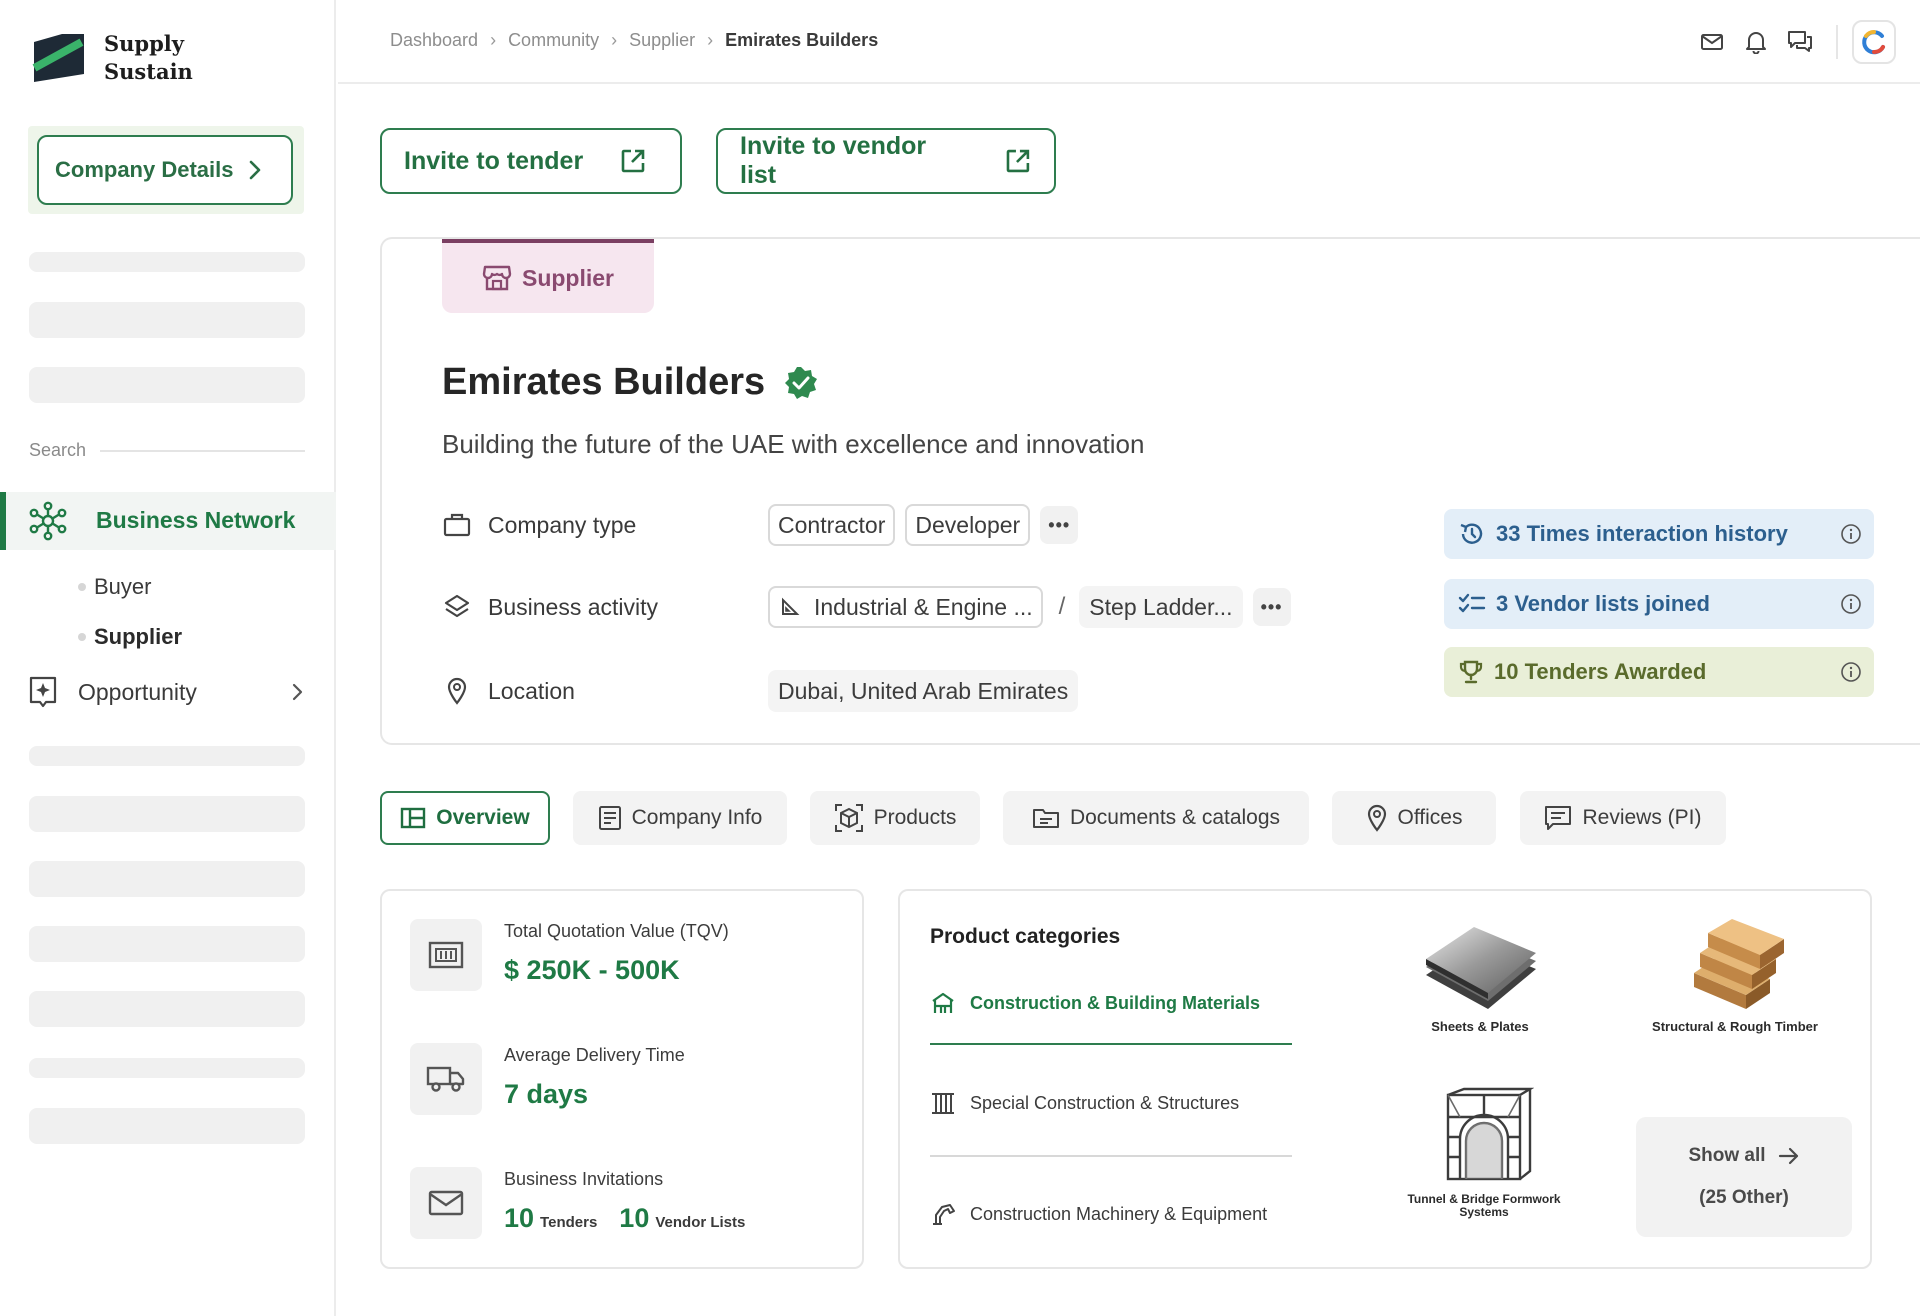 This screenshot has height=1316, width=1920. Describe the element at coordinates (1642, 533) in the screenshot. I see `interaction-history-text: 33 Times interaction history` at that location.